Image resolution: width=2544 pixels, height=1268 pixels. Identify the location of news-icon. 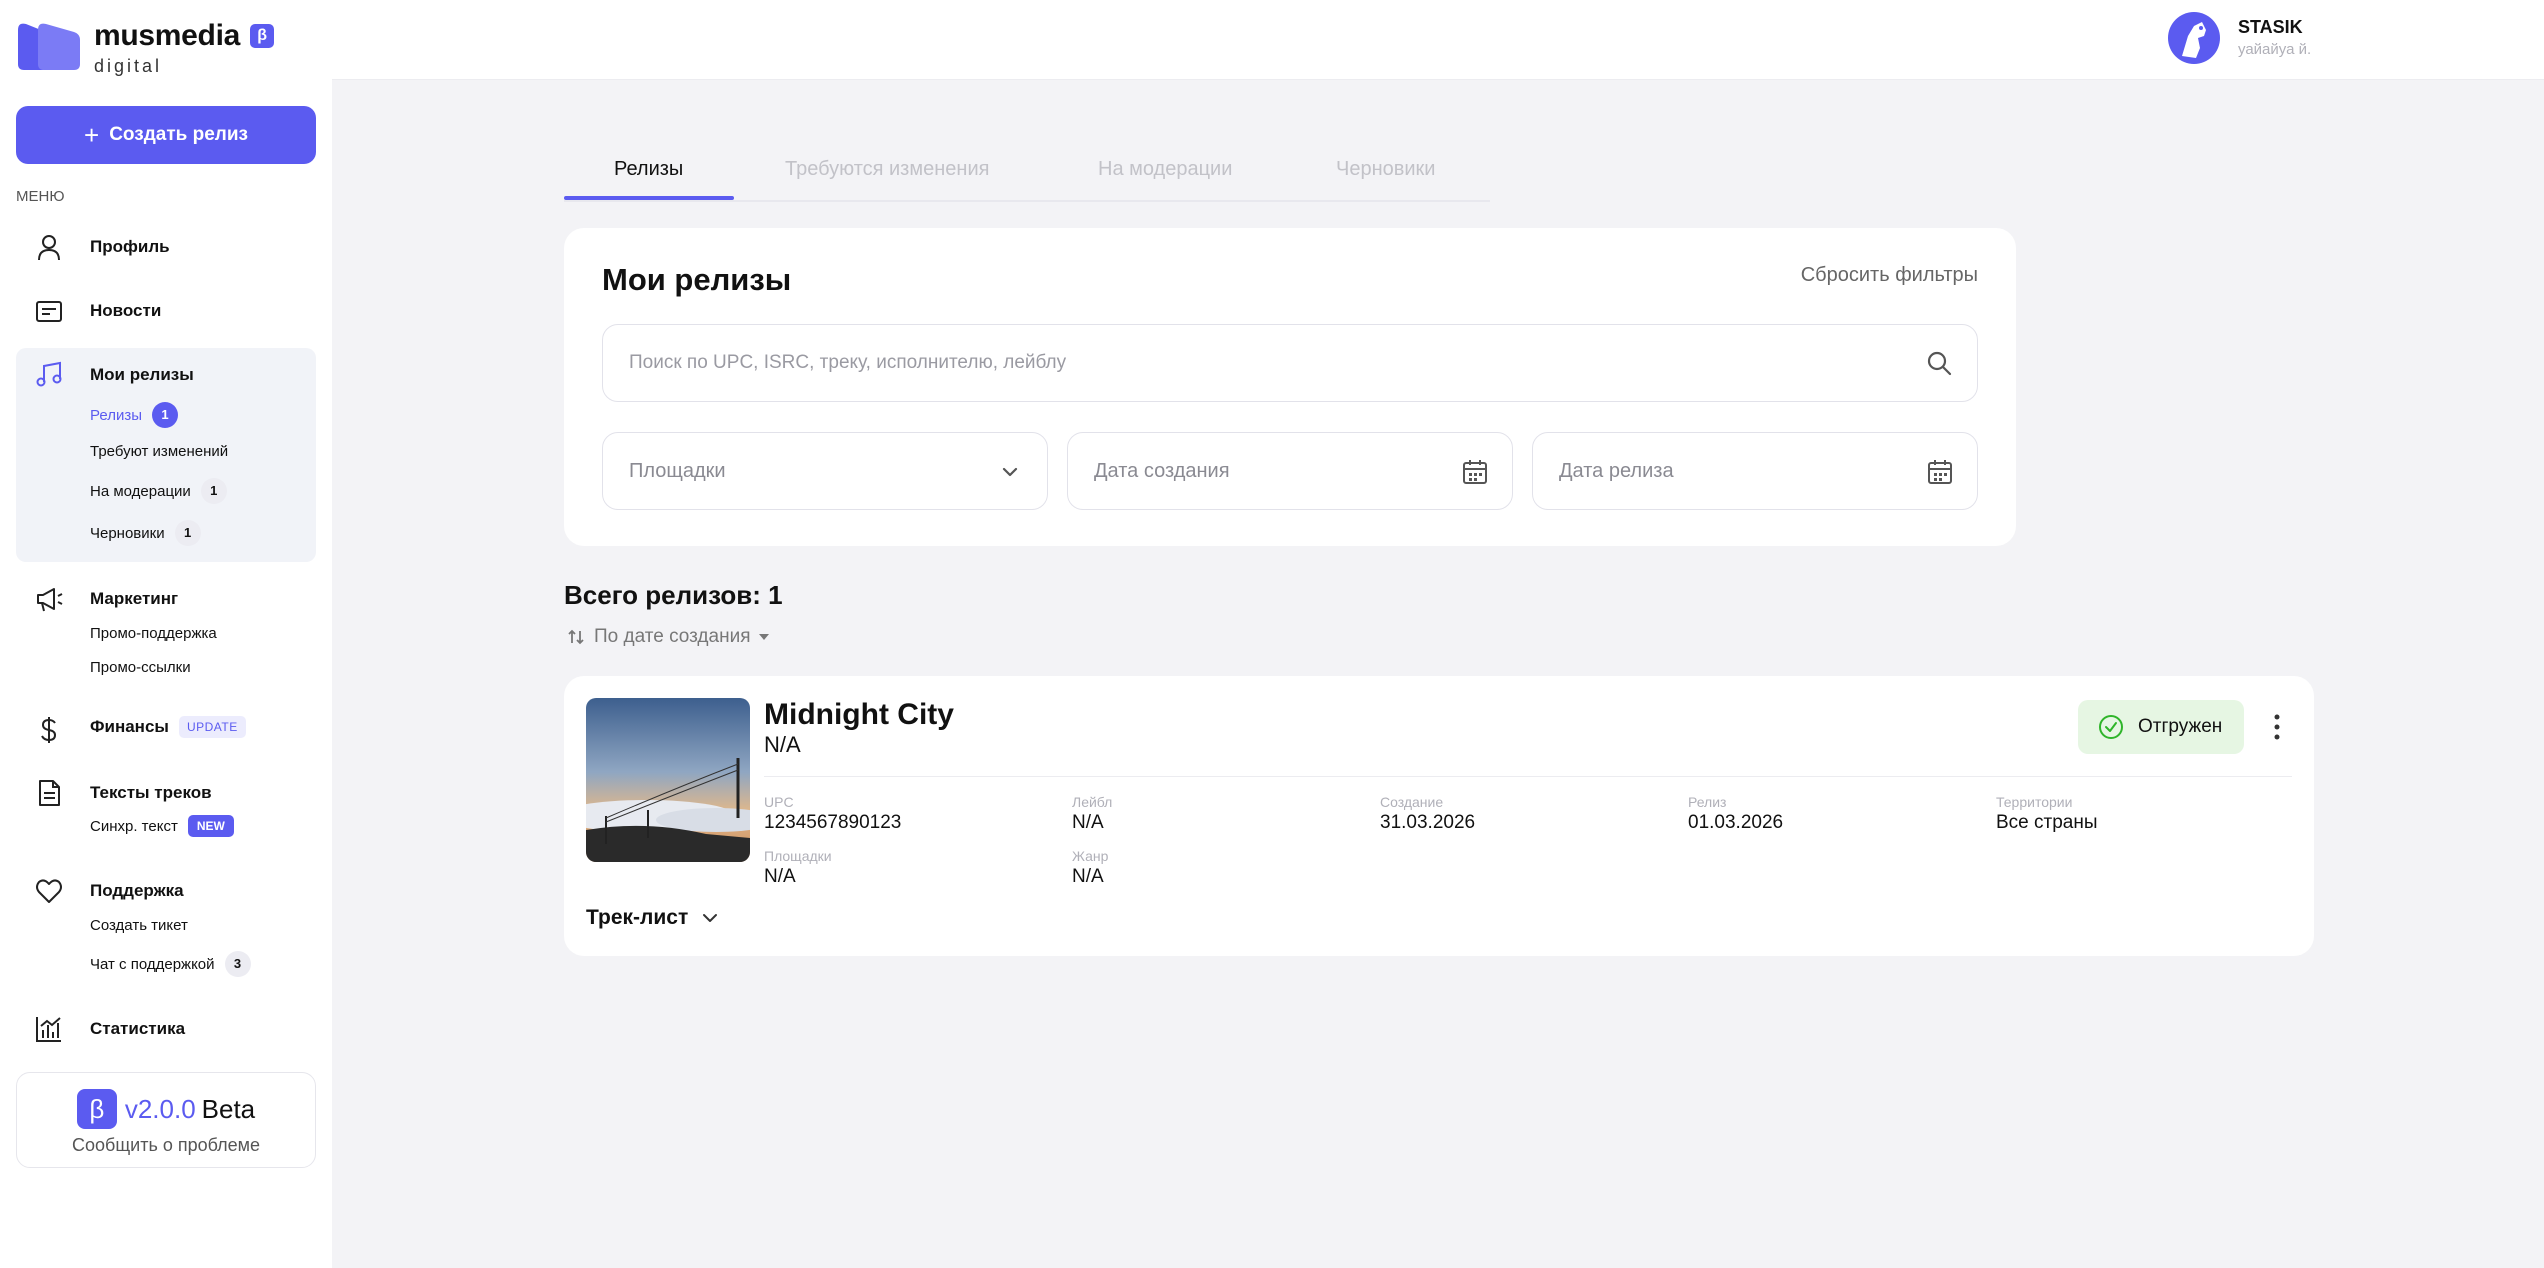
(49, 311).